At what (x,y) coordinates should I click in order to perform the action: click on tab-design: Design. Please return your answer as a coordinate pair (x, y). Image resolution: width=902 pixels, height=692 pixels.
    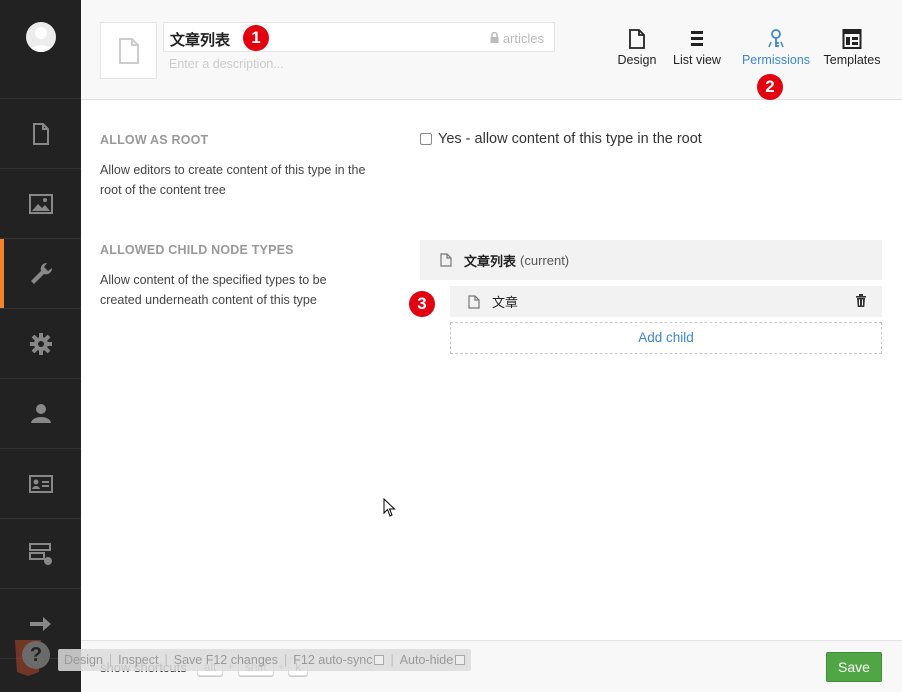
    Looking at the image, I should click on (637, 47).